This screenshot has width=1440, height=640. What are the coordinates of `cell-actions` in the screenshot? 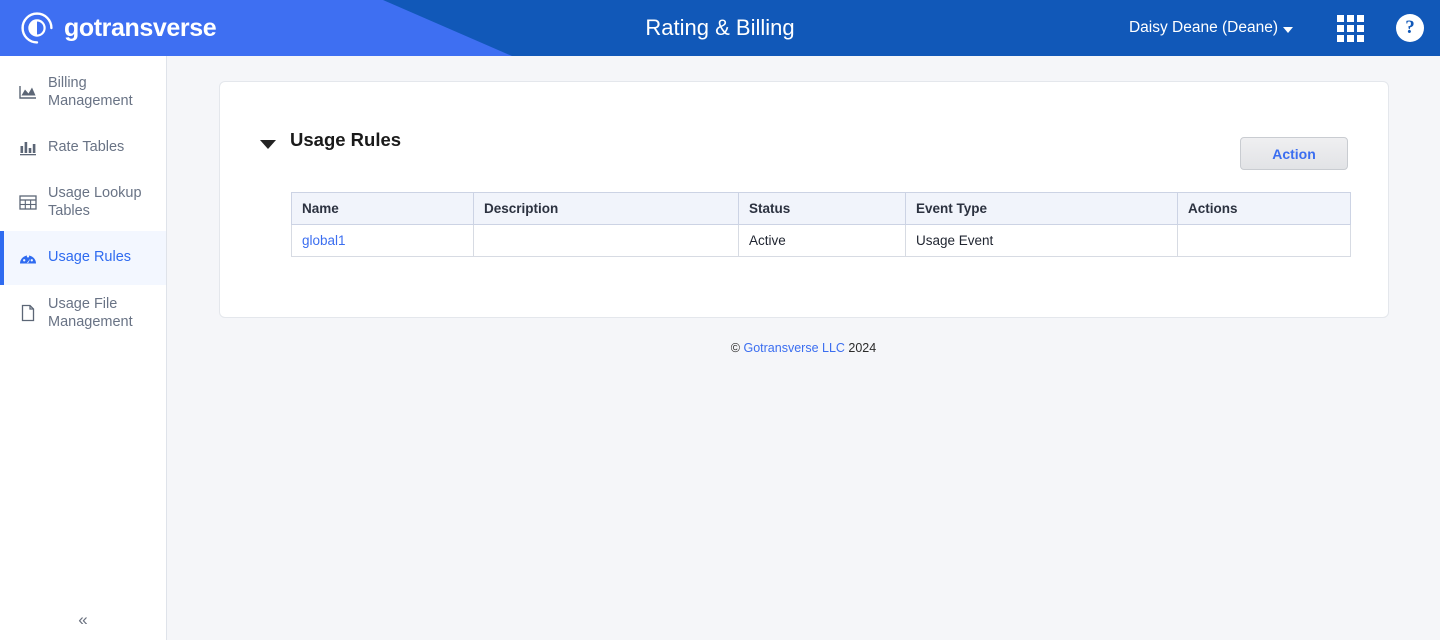 It's located at (1264, 240).